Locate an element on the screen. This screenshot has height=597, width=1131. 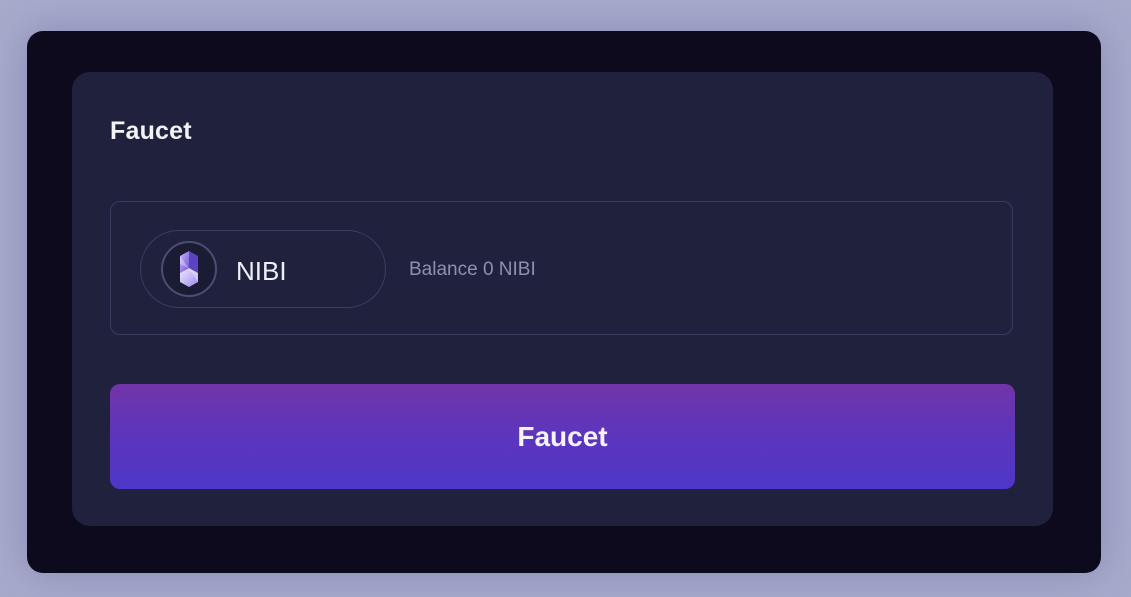
token-symbol: NIBI is located at coordinates (261, 271).